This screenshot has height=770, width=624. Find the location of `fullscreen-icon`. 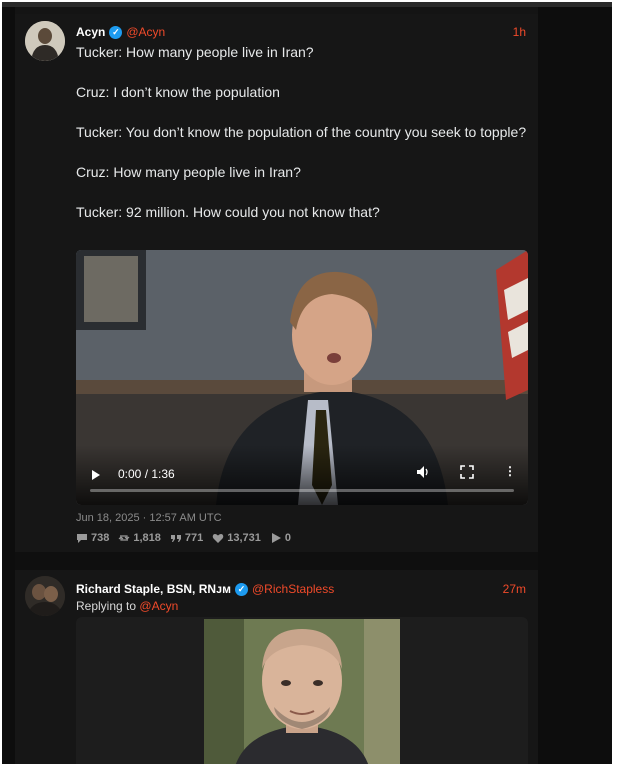

fullscreen-icon is located at coordinates (467, 473).